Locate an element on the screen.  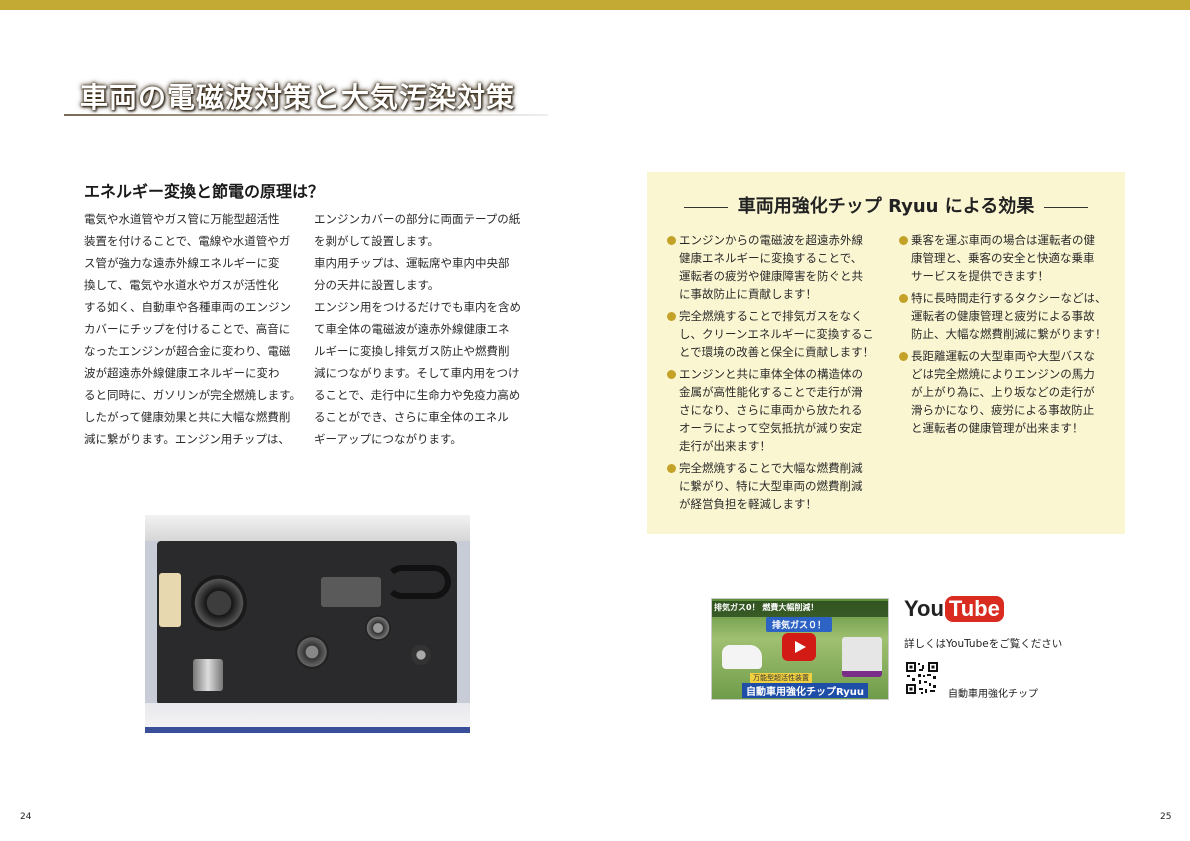
effect-line: 長距離運転の大型車両や大型バスな is located at coordinates (1006, 356).